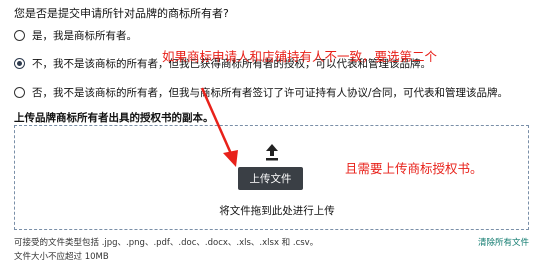 The image size is (554, 270). I want to click on upload-section-label: 上传品牌商标所有者出具的授权书的副本。, so click(114, 118).